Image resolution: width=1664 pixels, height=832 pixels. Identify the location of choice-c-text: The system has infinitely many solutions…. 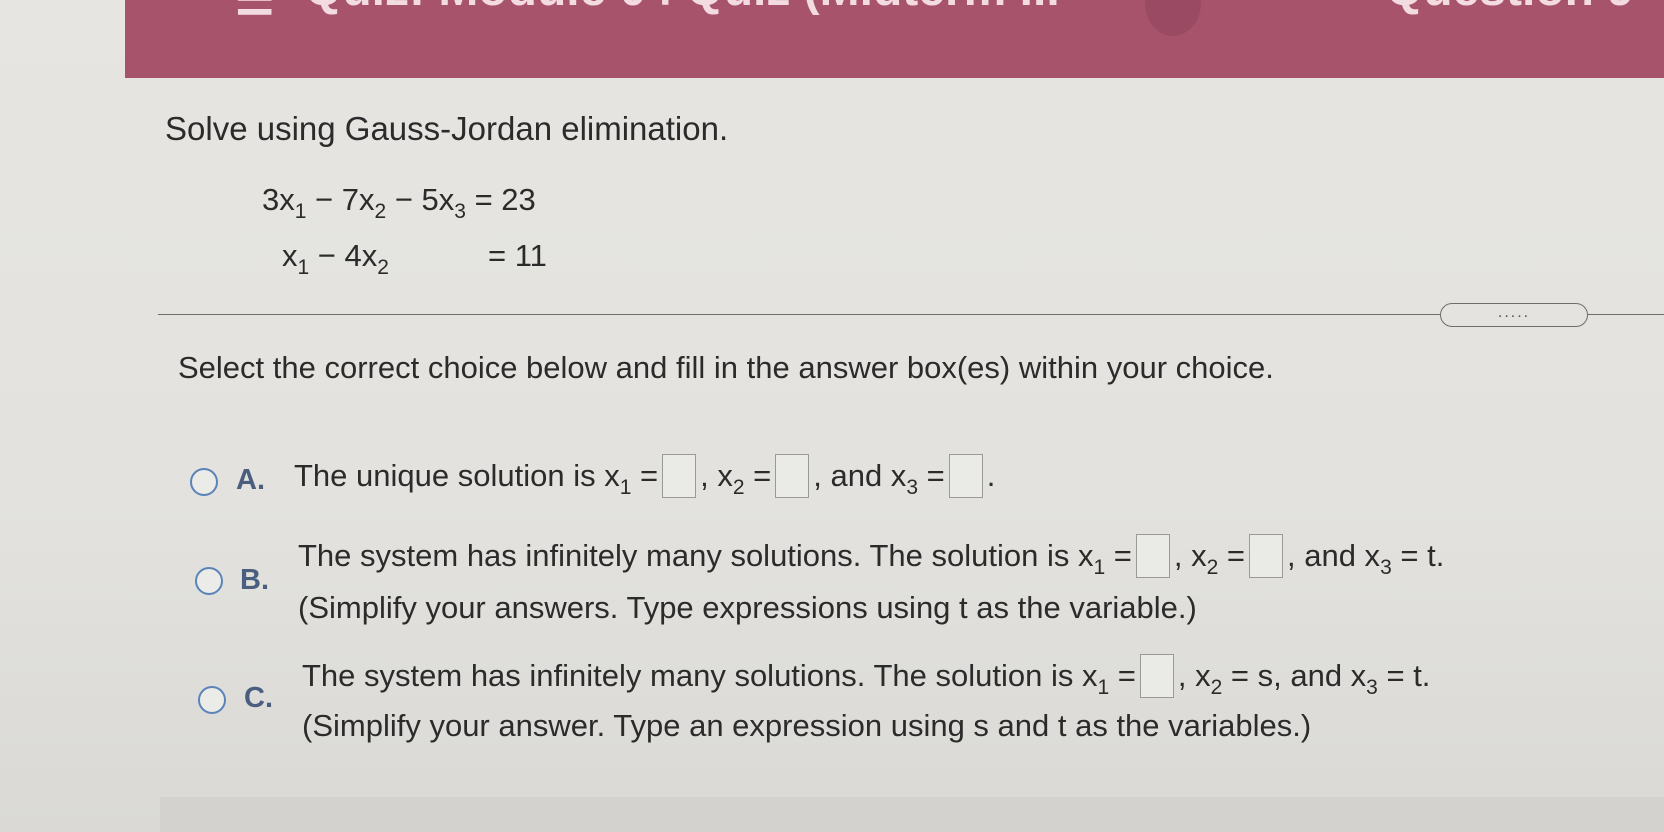
(866, 677).